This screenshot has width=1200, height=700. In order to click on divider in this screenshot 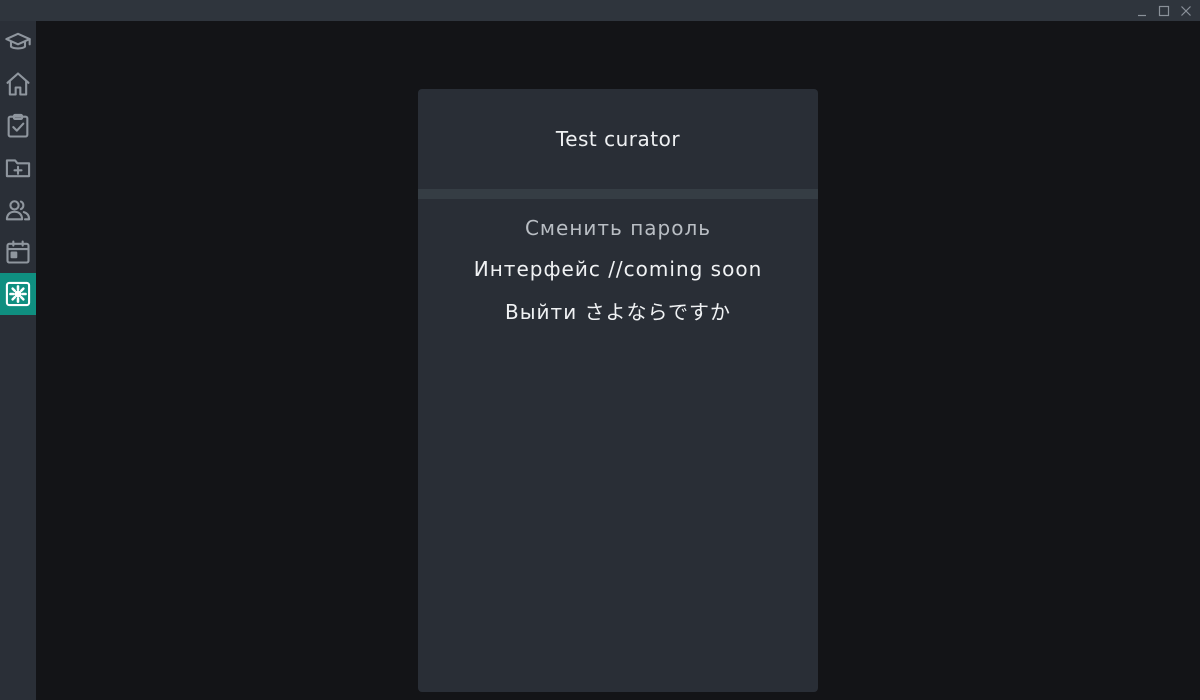, I will do `click(618, 194)`.